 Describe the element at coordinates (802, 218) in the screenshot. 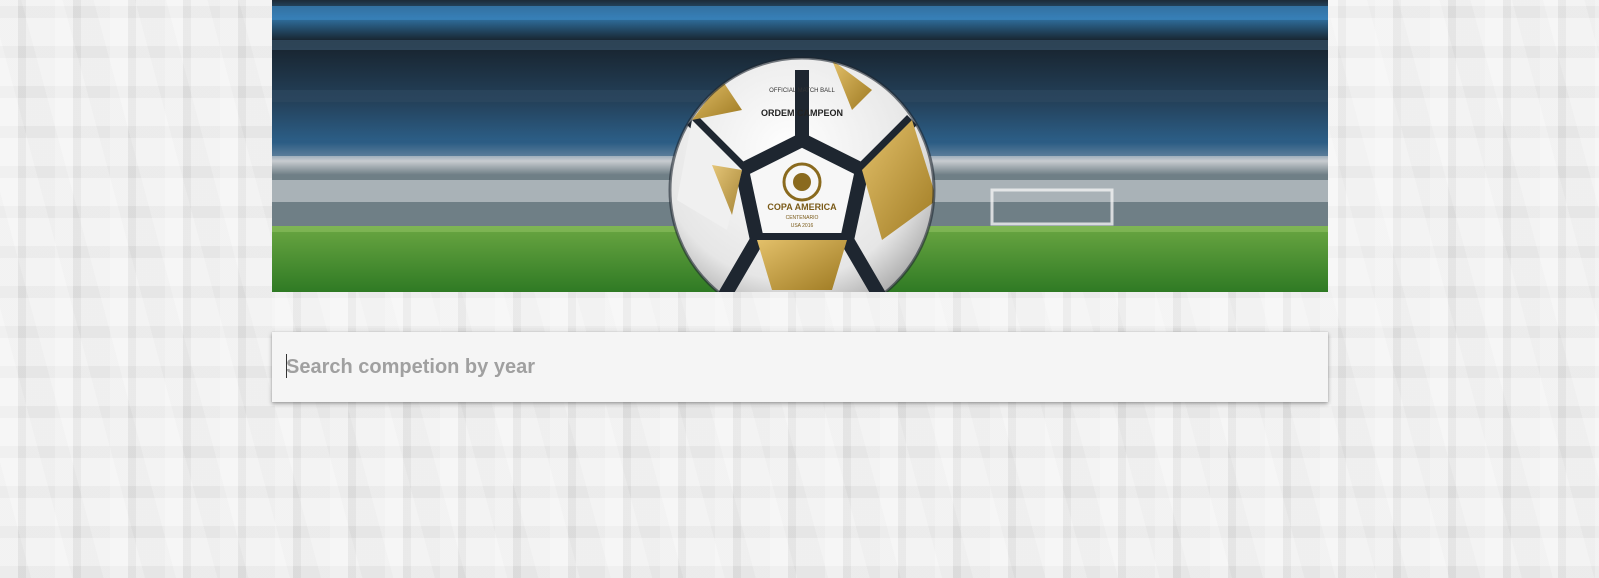

I see `ball-logo-subtitle: CENTENARIO` at that location.